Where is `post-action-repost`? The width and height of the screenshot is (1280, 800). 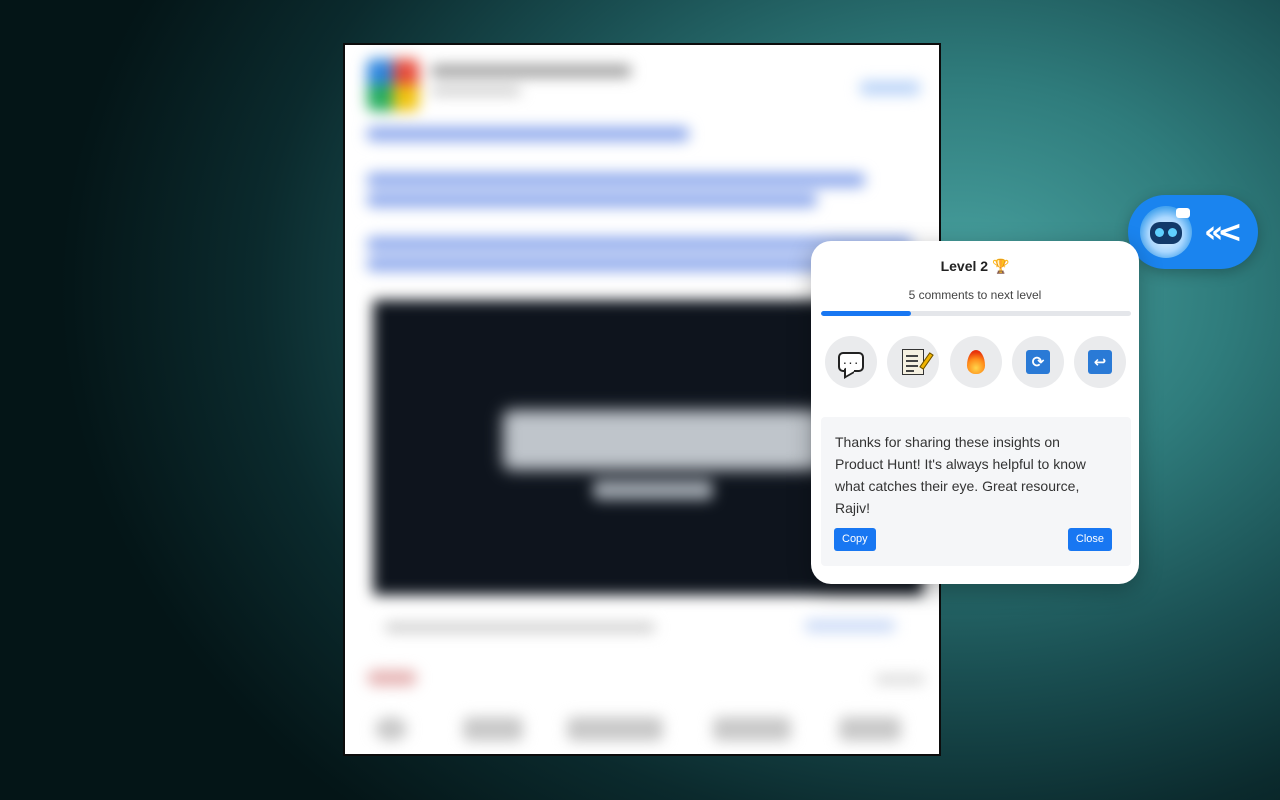 post-action-repost is located at coordinates (752, 729).